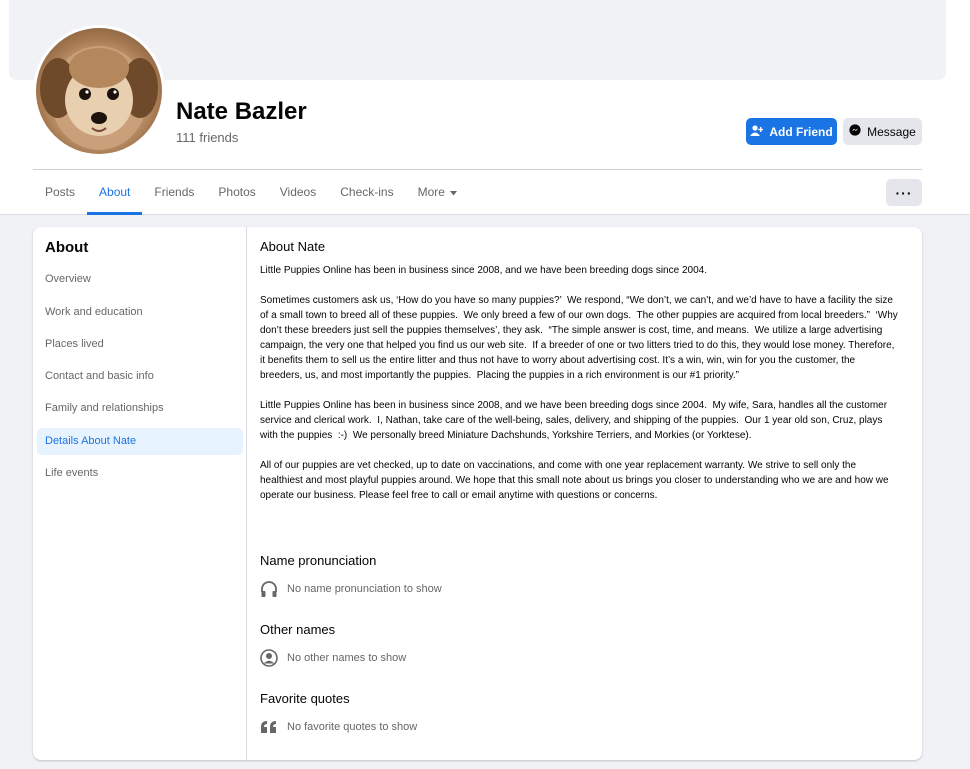 This screenshot has height=769, width=970. What do you see at coordinates (891, 131) in the screenshot?
I see `message-label: Message` at bounding box center [891, 131].